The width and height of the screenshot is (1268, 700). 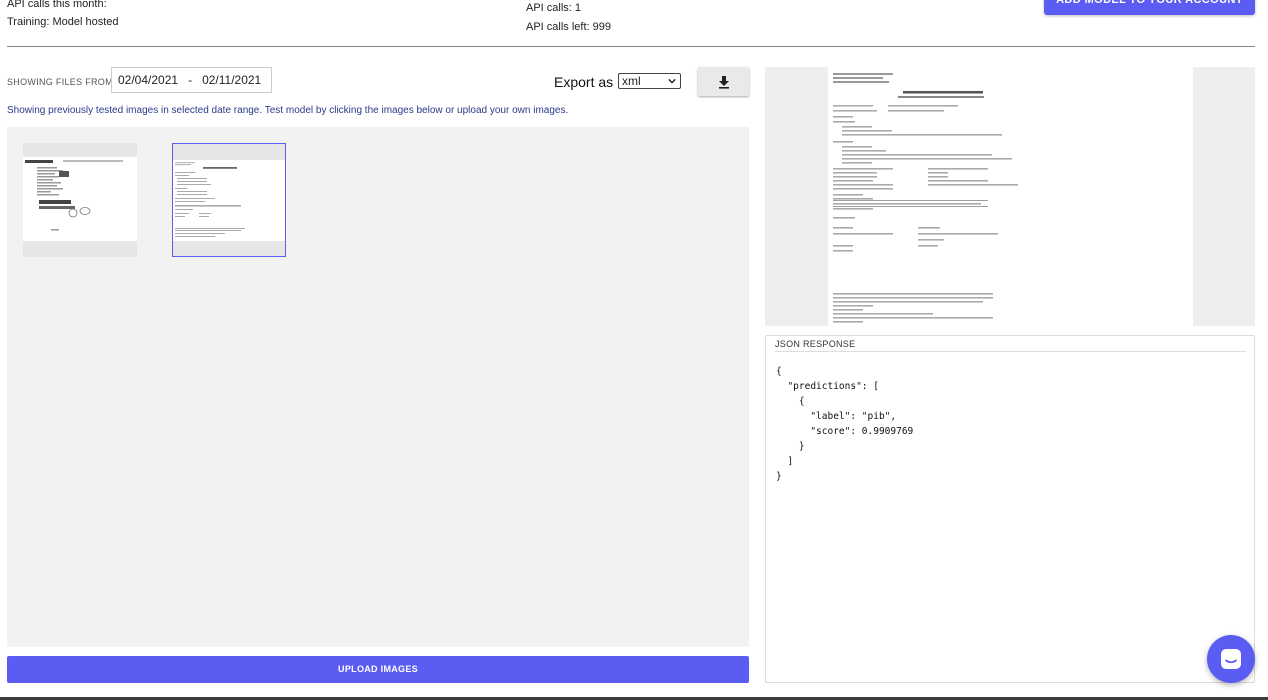 What do you see at coordinates (57, 5) in the screenshot?
I see `api-calls-month-label: API calls this month:` at bounding box center [57, 5].